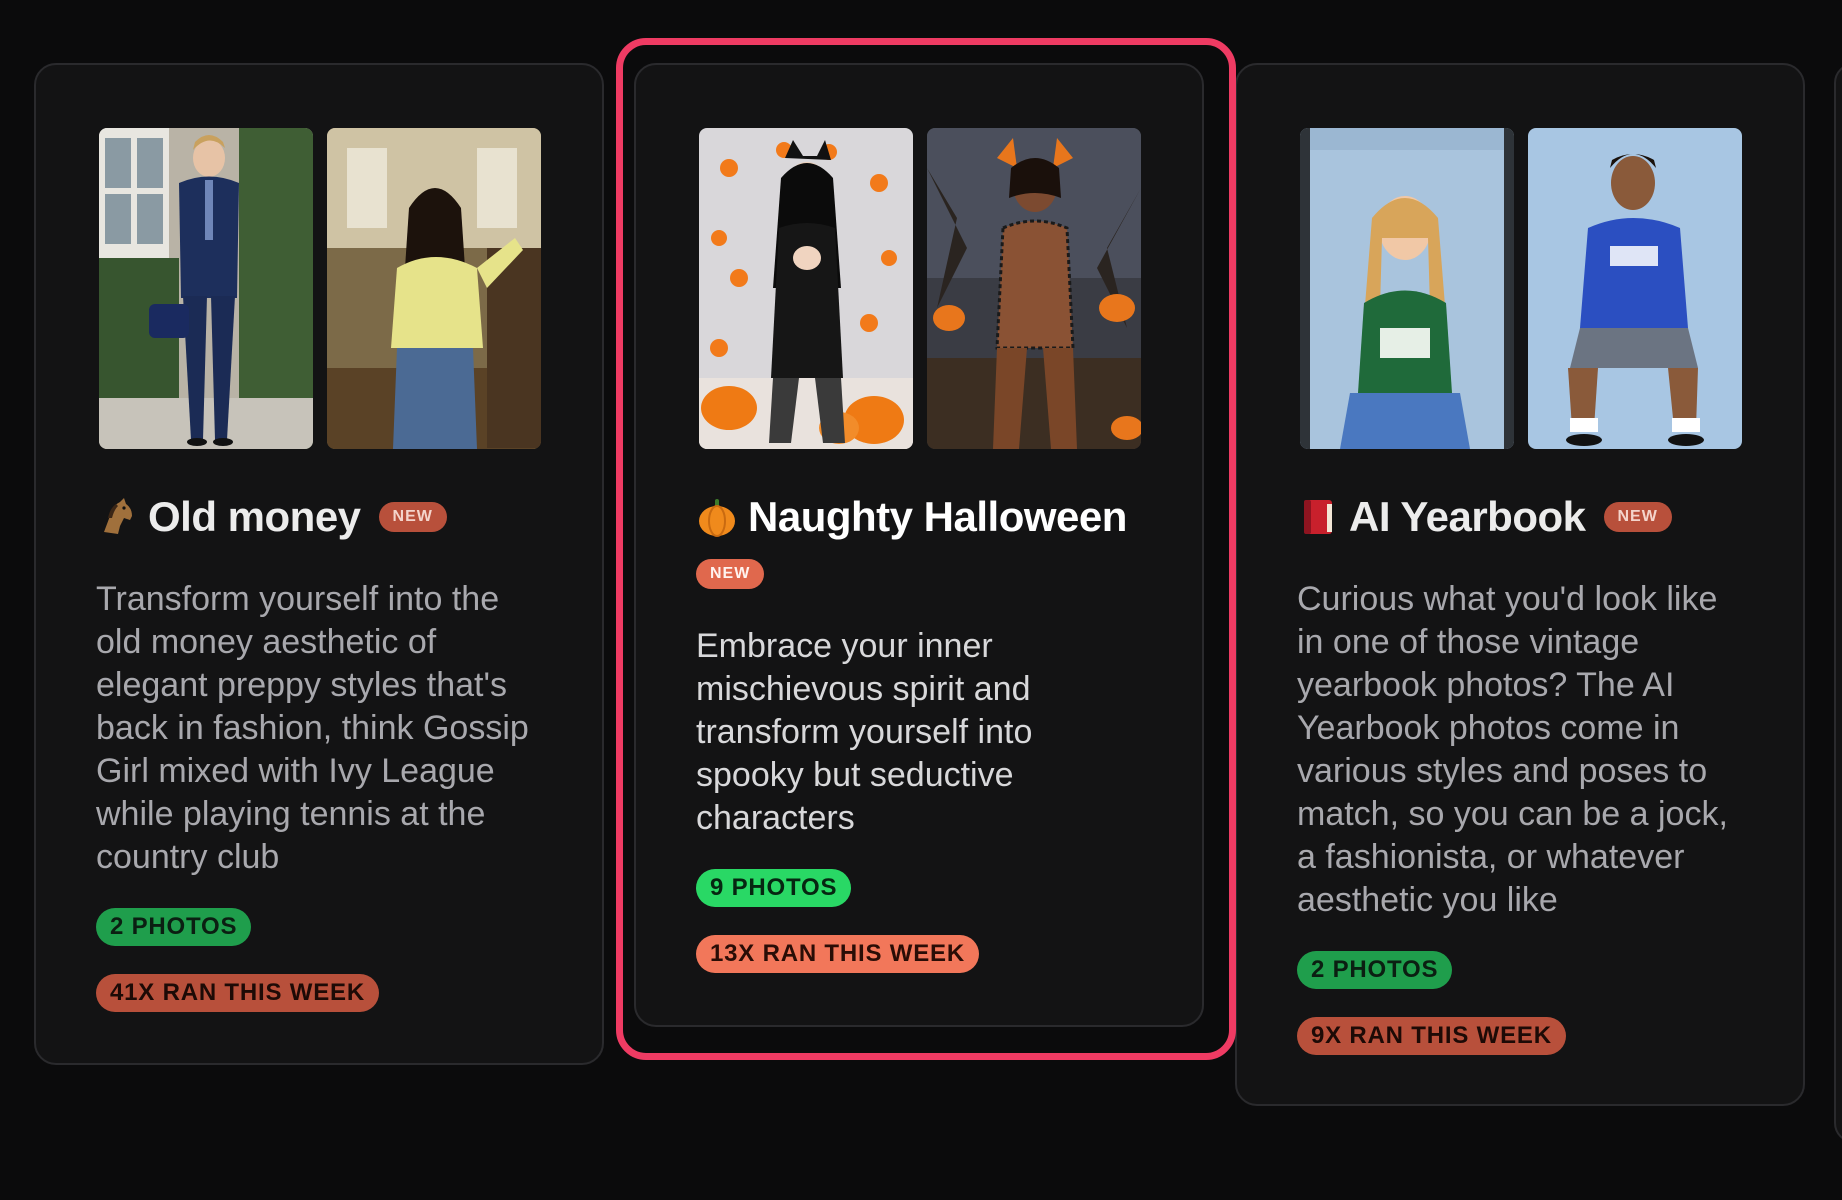 Image resolution: width=1842 pixels, height=1200 pixels. Describe the element at coordinates (1407, 288) in the screenshot. I see `girl-yearbook-photo` at that location.